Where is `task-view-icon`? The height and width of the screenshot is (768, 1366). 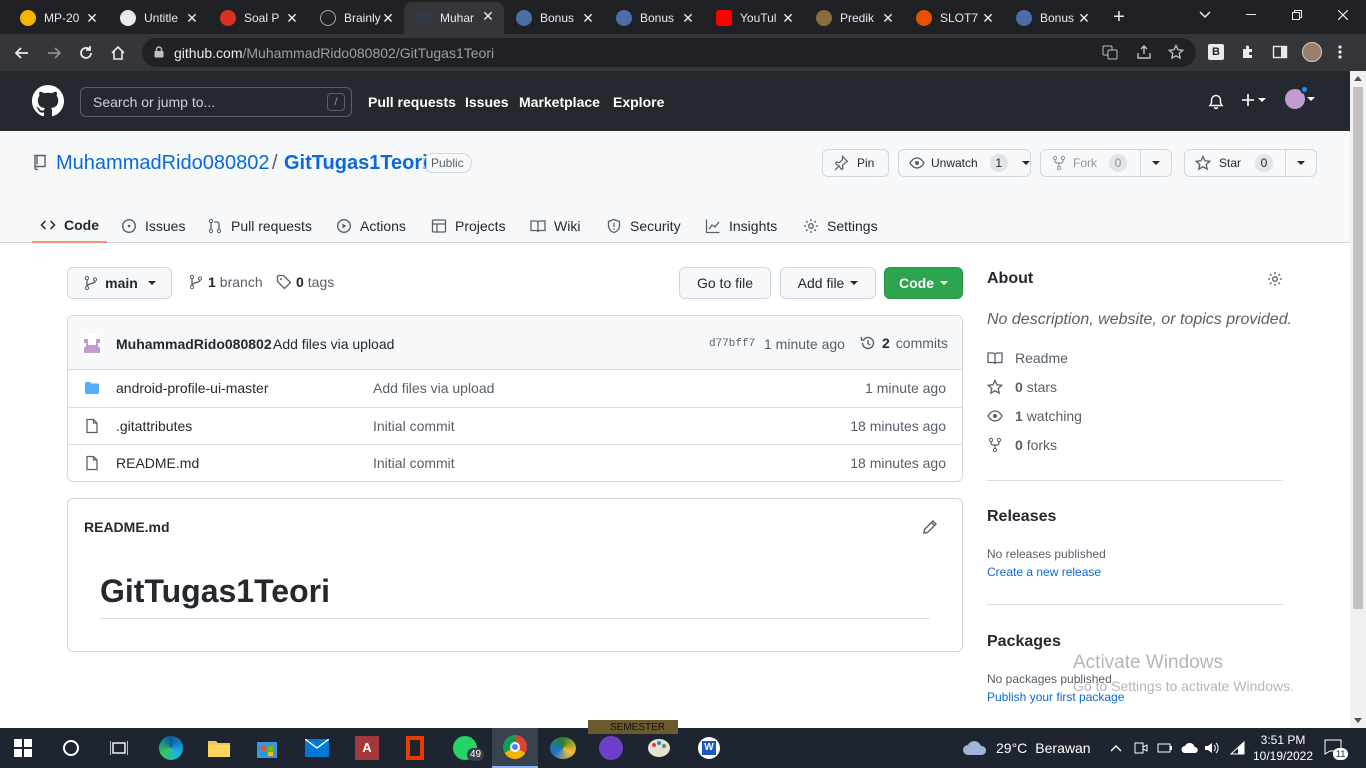
task-view-icon is located at coordinates (119, 748).